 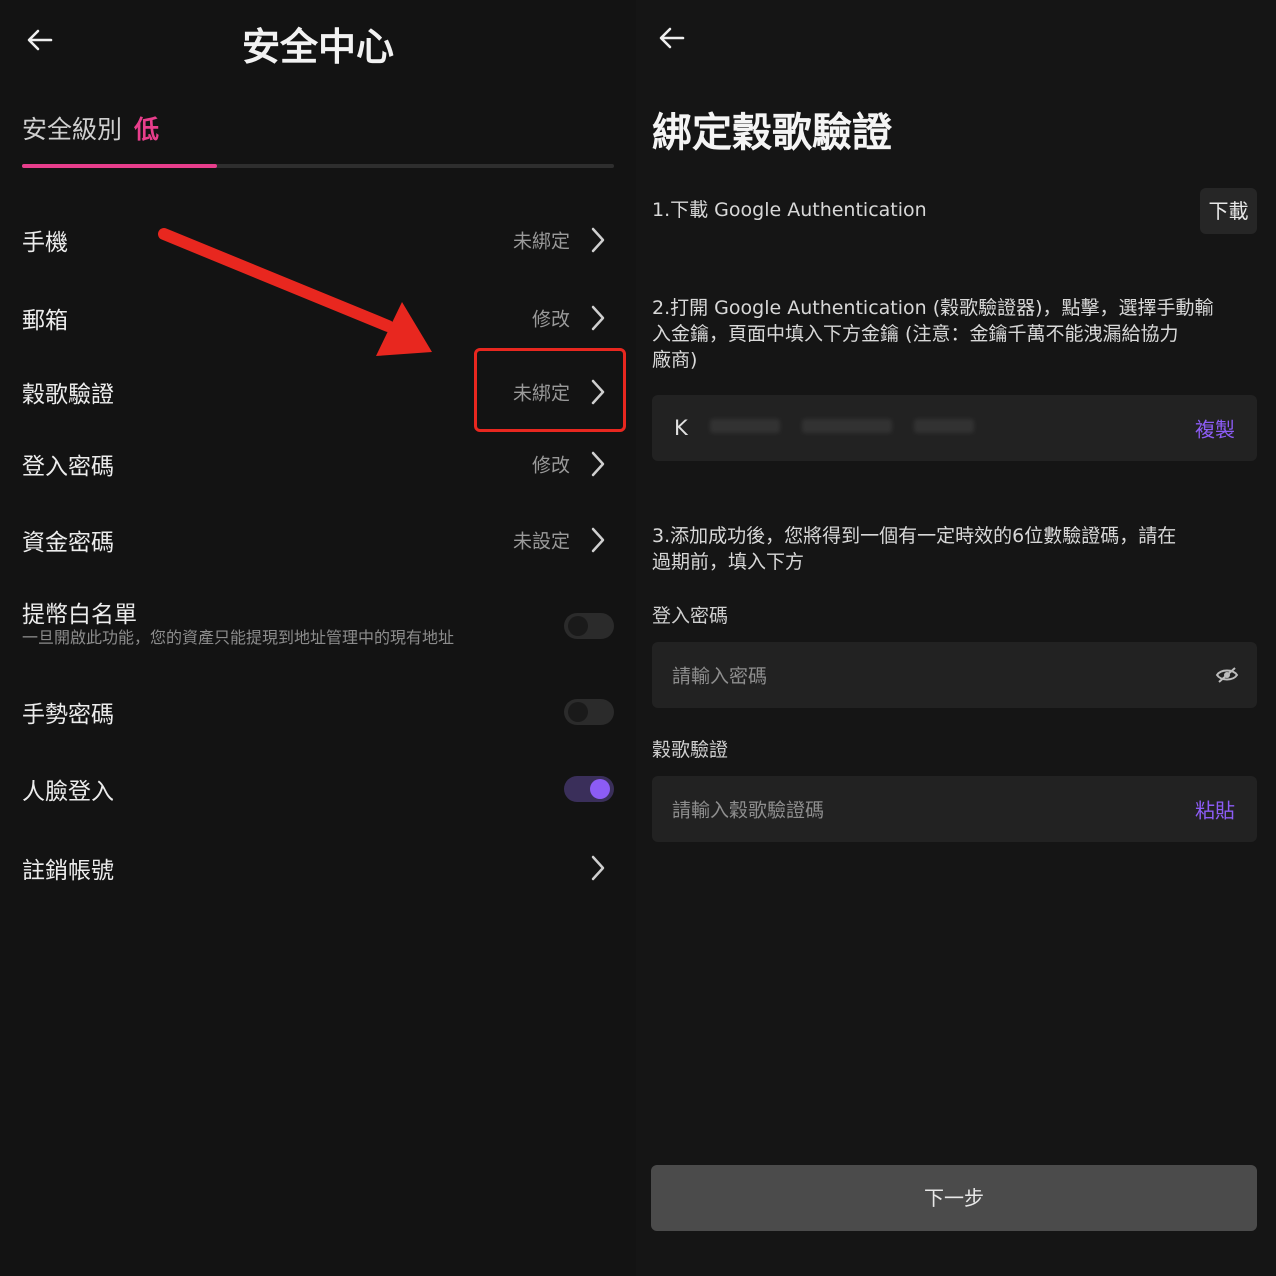 I want to click on fund-password-status: 未設定, so click(x=541, y=541).